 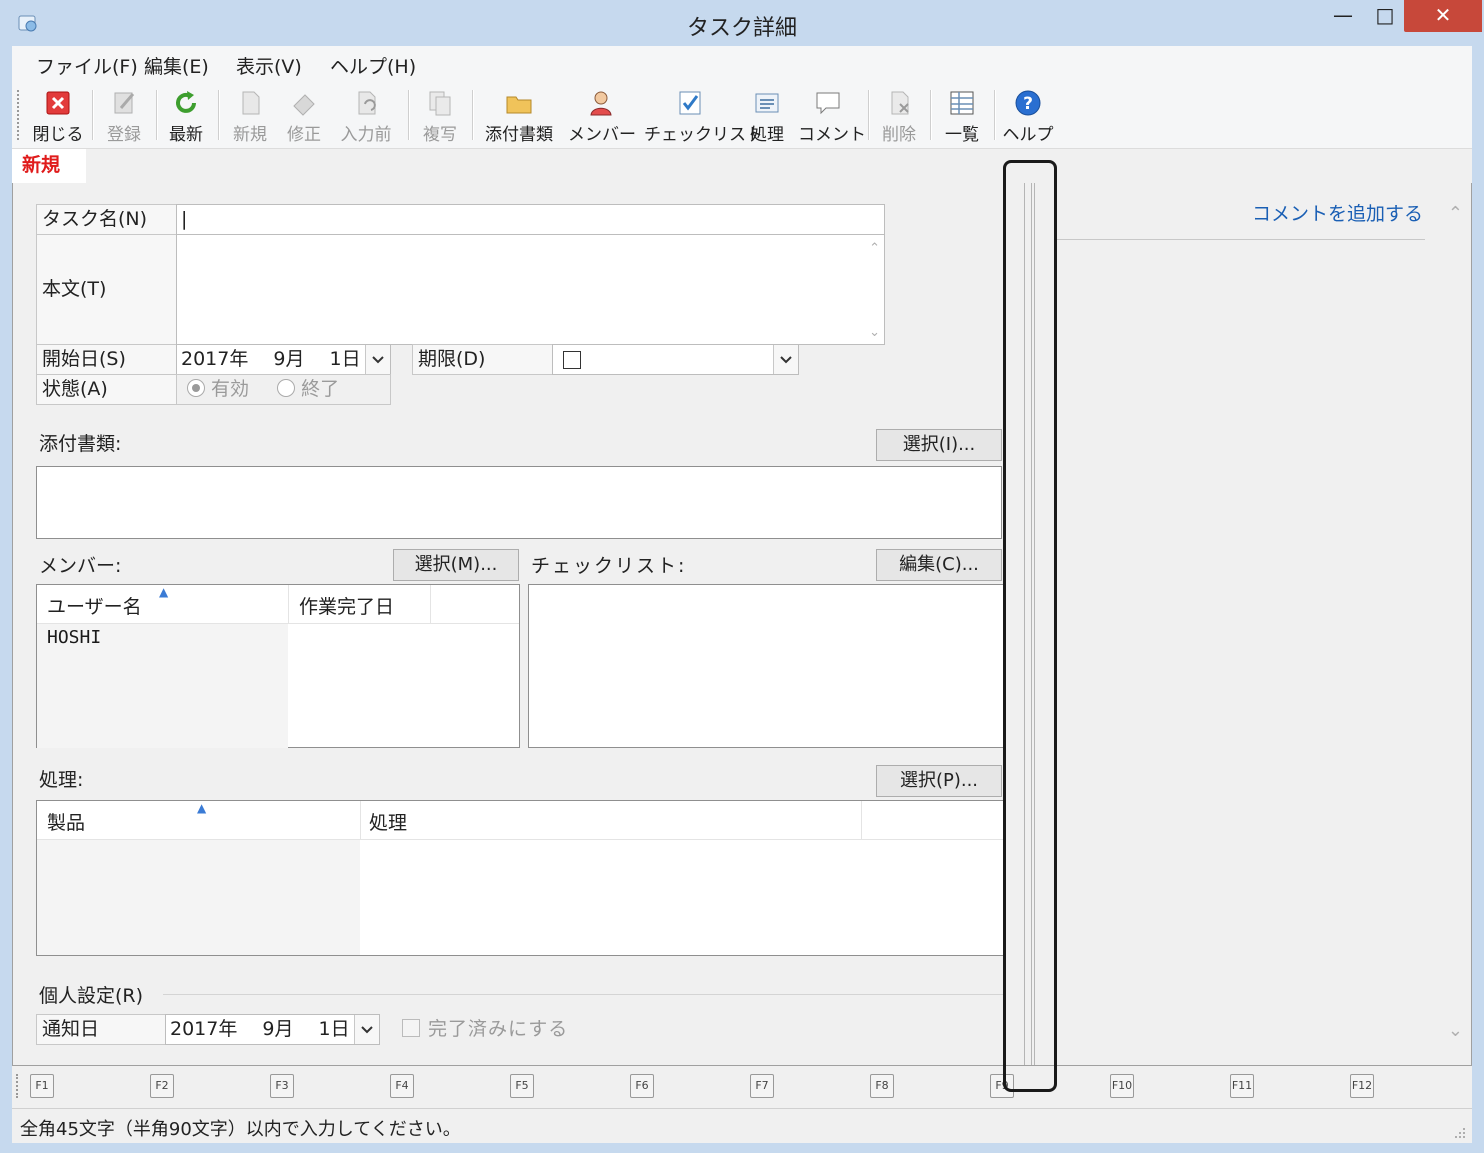 I want to click on before-input-button: 入力前, so click(x=366, y=116).